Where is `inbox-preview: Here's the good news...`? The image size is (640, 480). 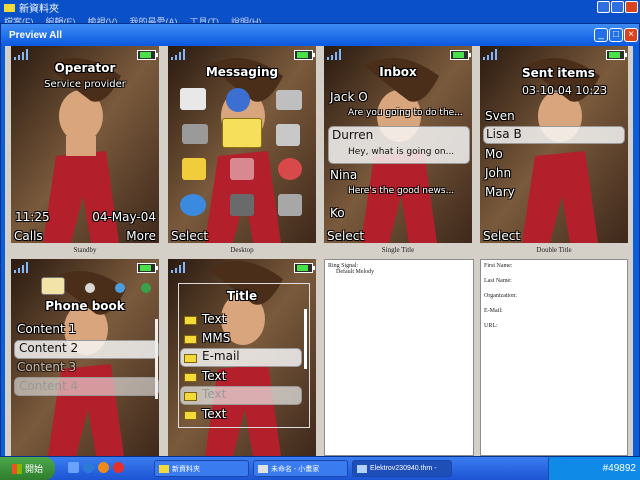
inbox-preview: Here's the good news... is located at coordinates (401, 191).